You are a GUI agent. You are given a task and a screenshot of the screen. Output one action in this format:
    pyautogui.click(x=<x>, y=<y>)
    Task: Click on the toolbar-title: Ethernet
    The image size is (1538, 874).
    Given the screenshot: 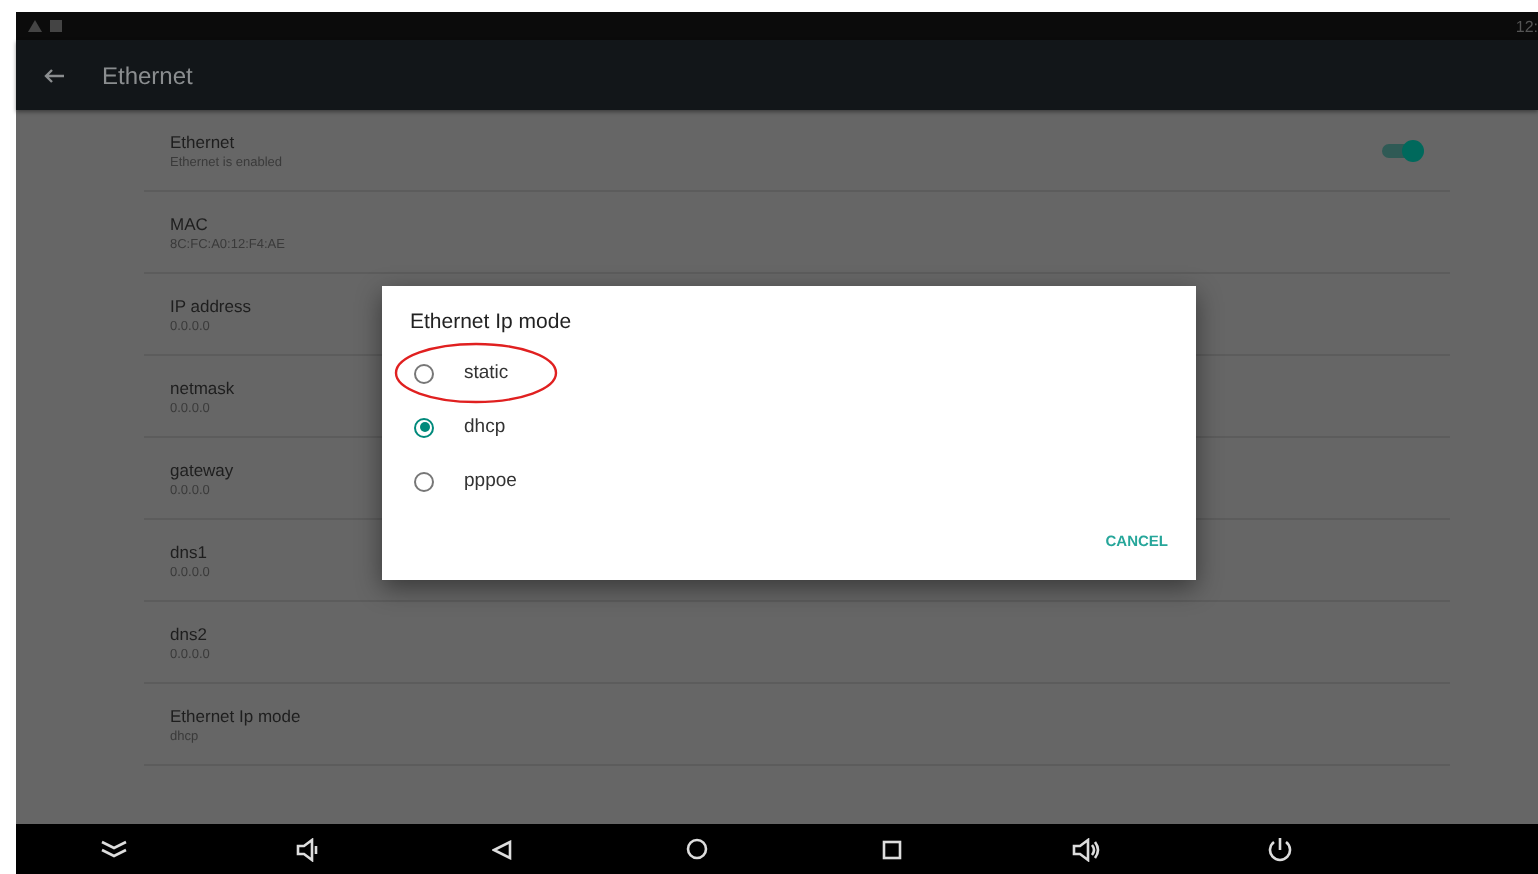 What is the action you would take?
    pyautogui.click(x=147, y=75)
    